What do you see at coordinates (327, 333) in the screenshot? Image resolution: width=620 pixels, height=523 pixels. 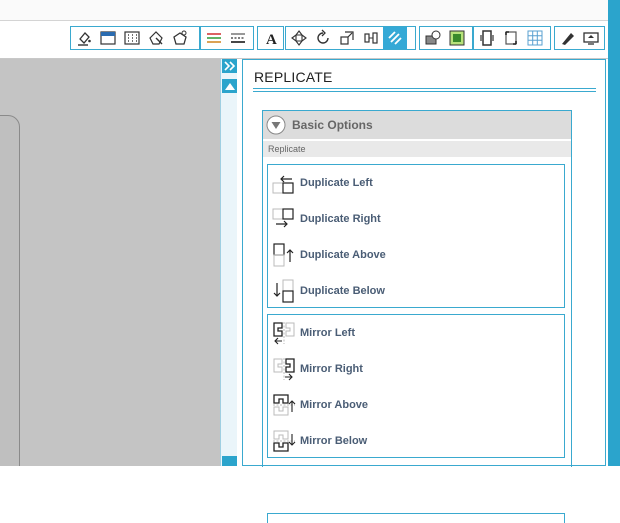 I see `mirror-left-label: Mirror Left` at bounding box center [327, 333].